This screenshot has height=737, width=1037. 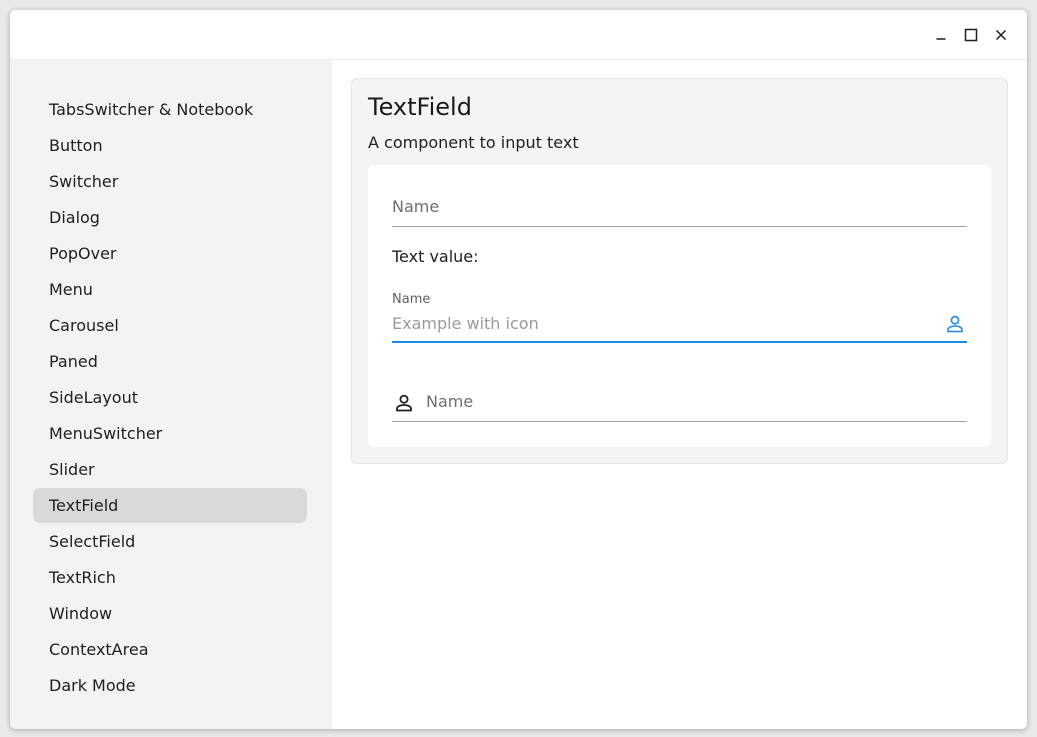 I want to click on sidebar-item-dialog: Dialog, so click(x=170, y=217).